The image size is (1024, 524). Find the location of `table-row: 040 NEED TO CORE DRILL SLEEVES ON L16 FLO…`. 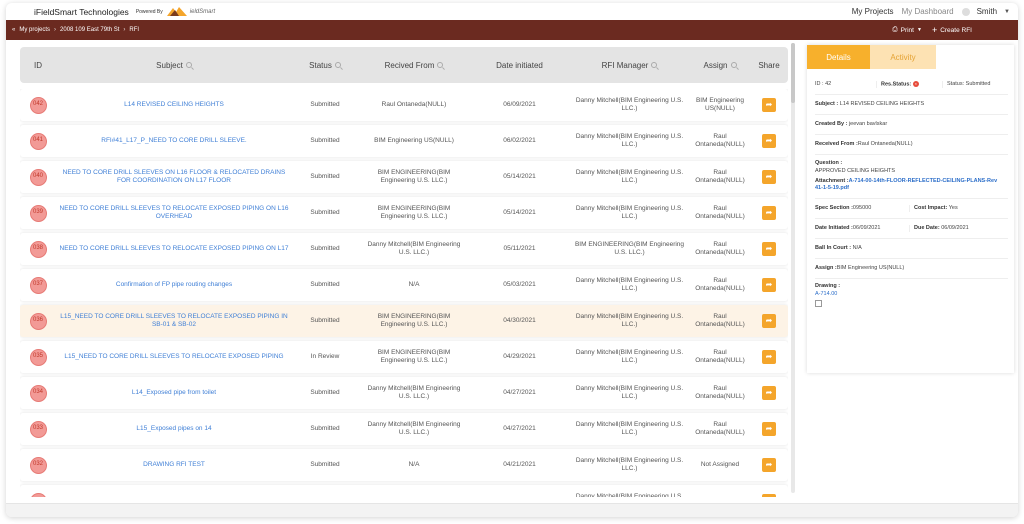

table-row: 040 NEED TO CORE DRILL SLEEVES ON L16 FLO… is located at coordinates (404, 177).